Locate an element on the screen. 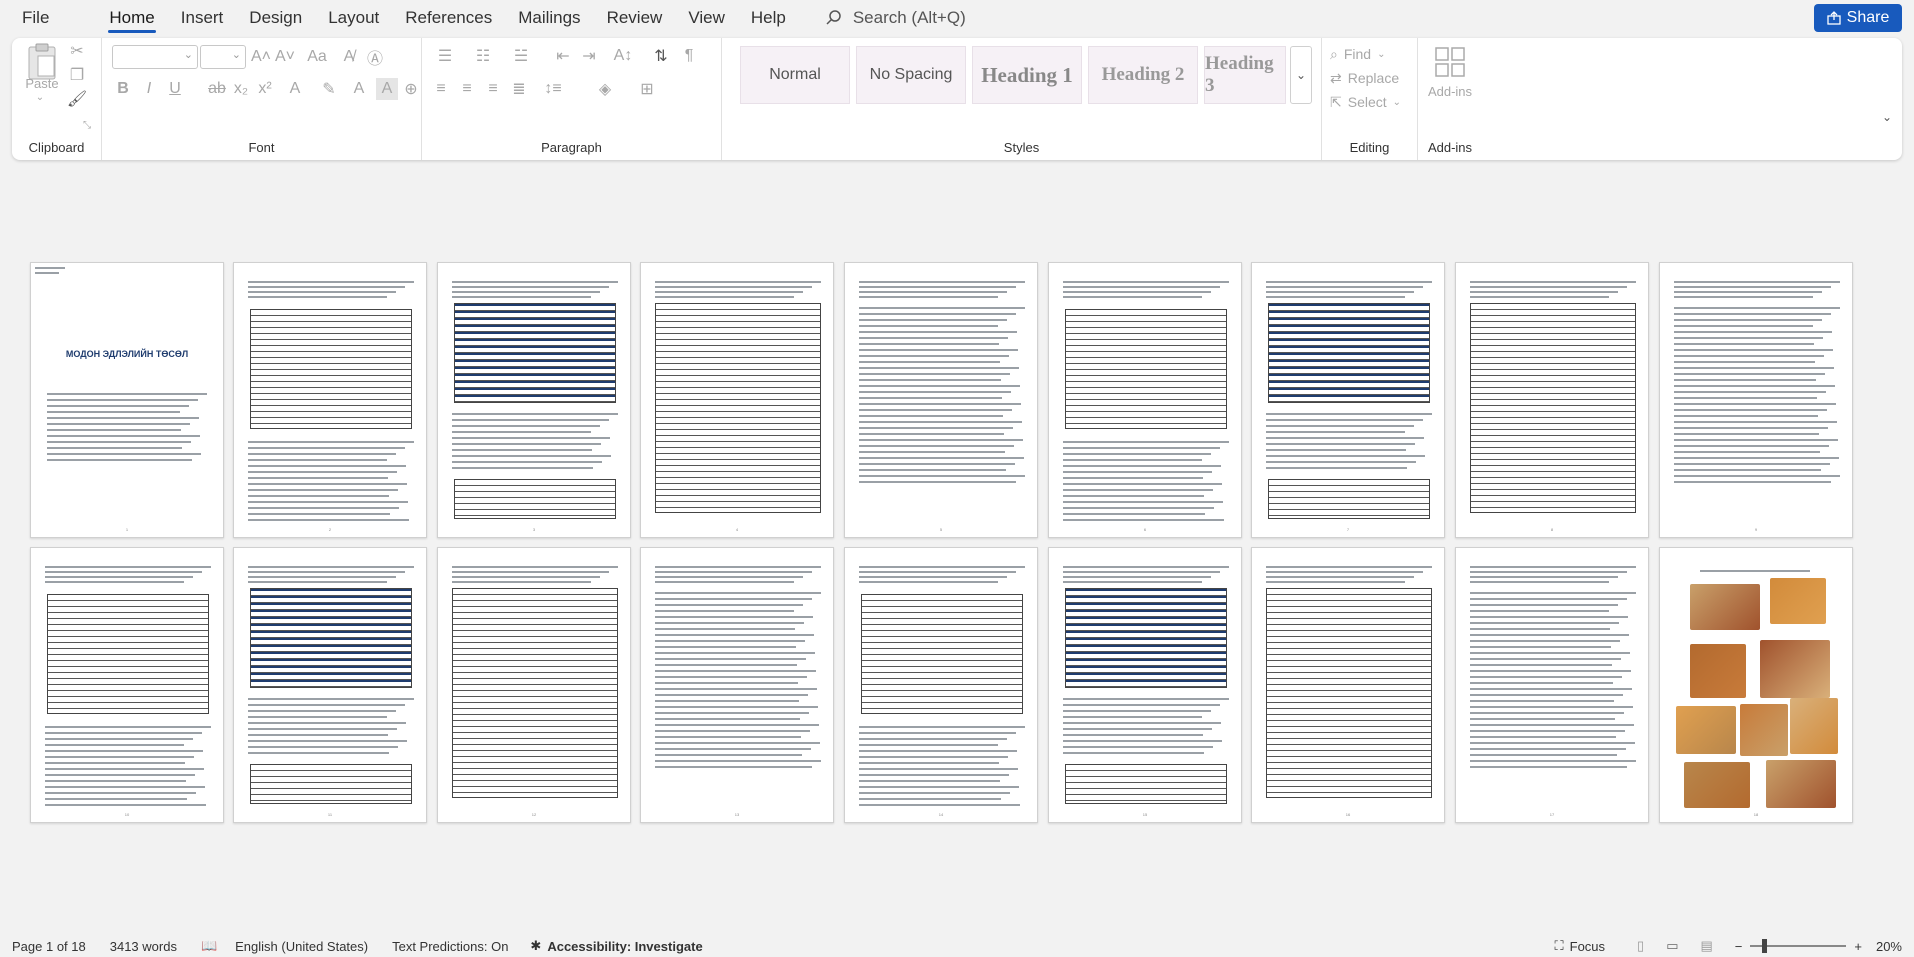 This screenshot has height=957, width=1914. header-line is located at coordinates (47, 273).